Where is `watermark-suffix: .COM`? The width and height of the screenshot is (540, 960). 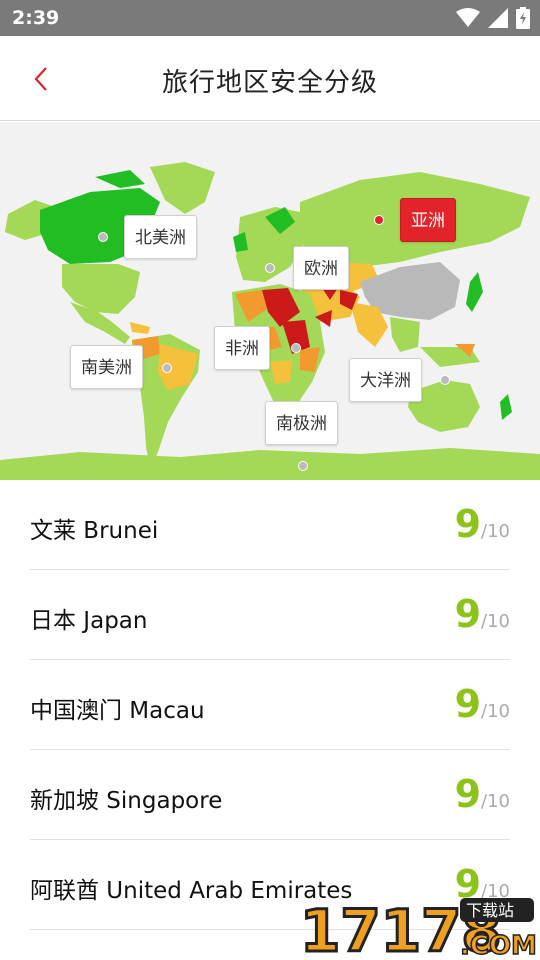 watermark-suffix: .COM is located at coordinates (498, 944).